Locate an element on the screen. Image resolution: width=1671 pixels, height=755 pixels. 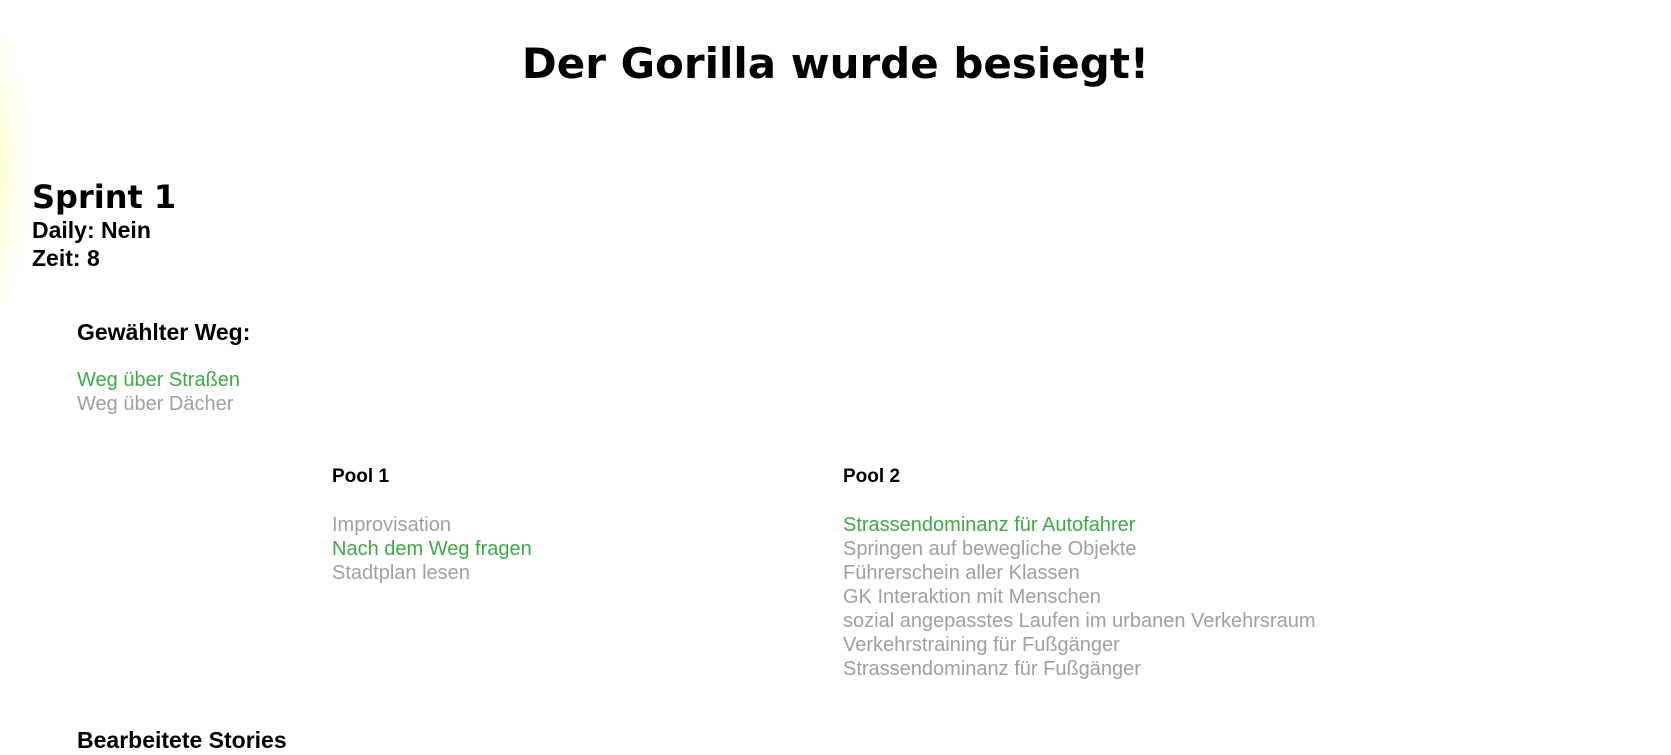
pool-1-item: Stadtplan lesen is located at coordinates (432, 573).